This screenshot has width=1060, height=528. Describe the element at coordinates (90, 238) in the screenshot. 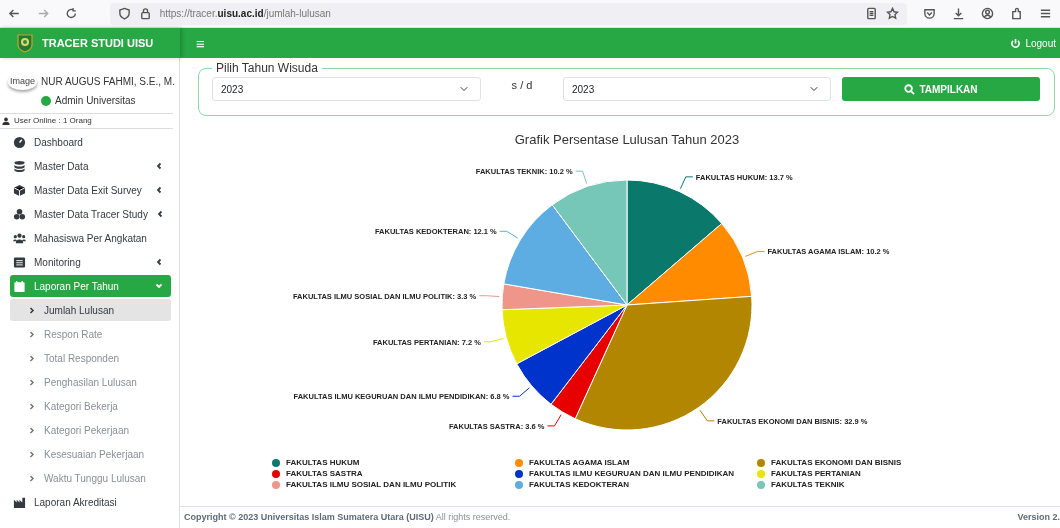

I see `sidebar-item: Mahasiswa Per Angkatan` at that location.